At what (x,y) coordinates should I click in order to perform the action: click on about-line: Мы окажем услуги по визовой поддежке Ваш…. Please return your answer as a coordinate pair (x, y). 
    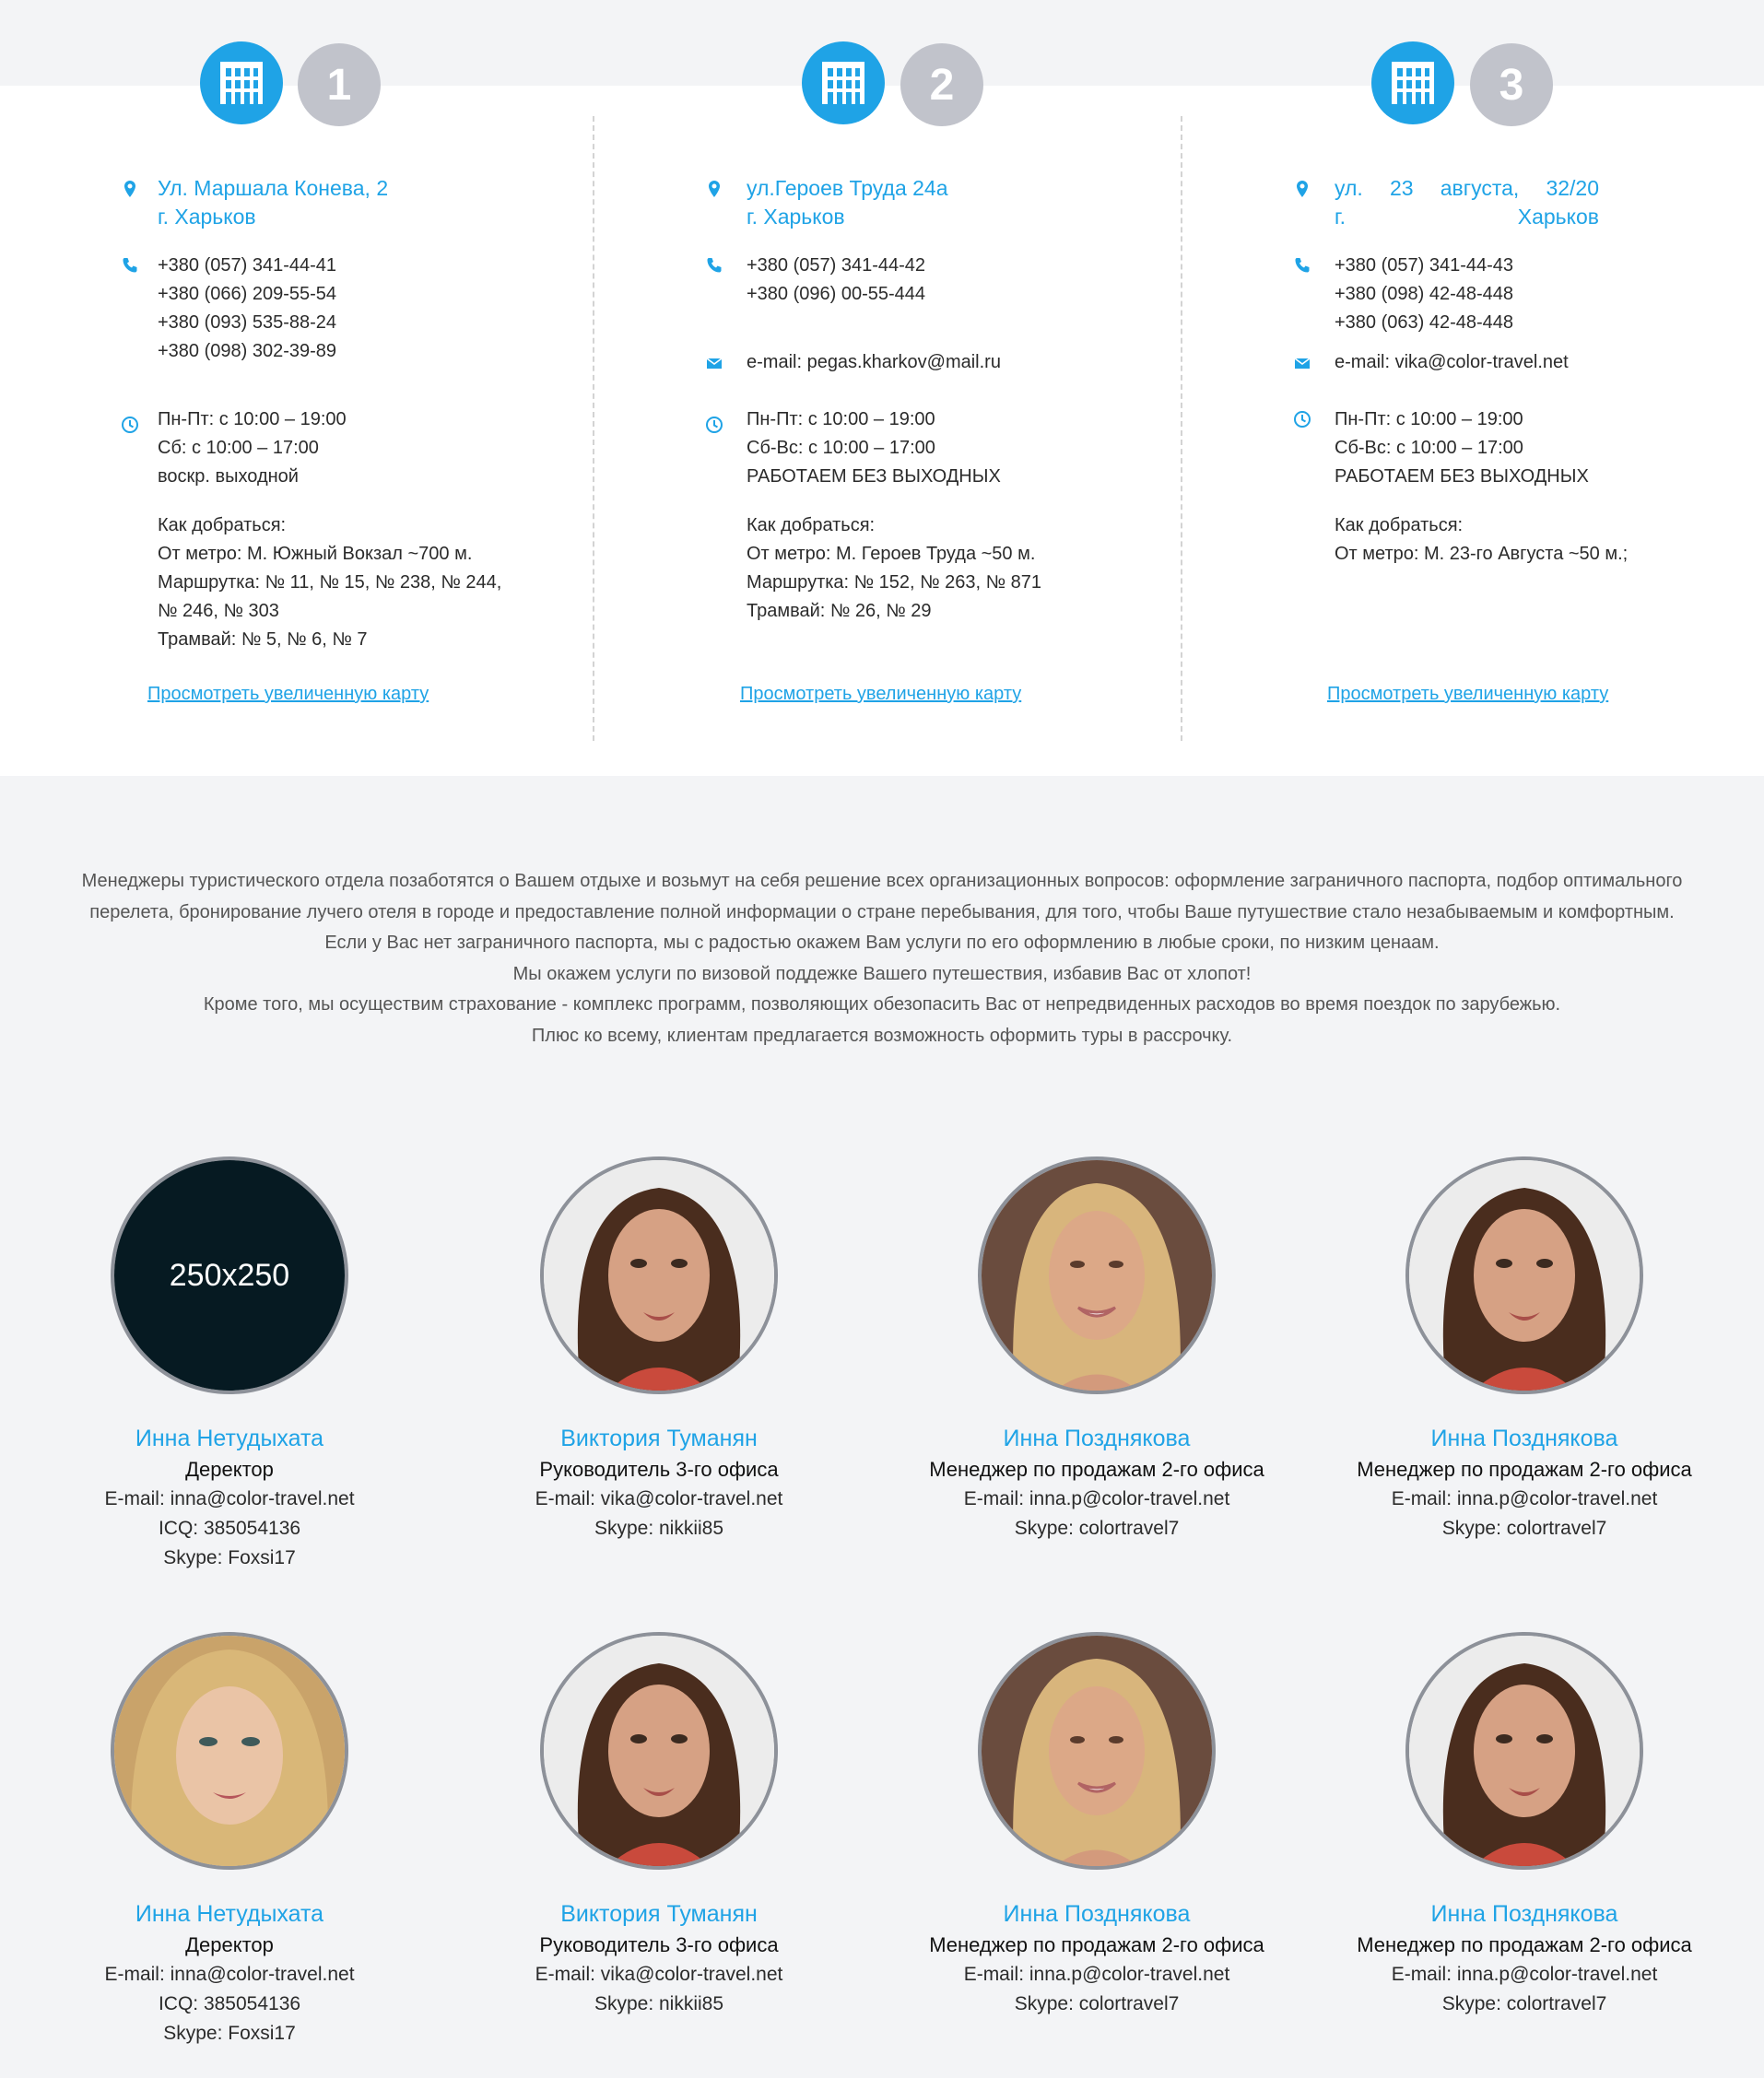
    Looking at the image, I should click on (882, 974).